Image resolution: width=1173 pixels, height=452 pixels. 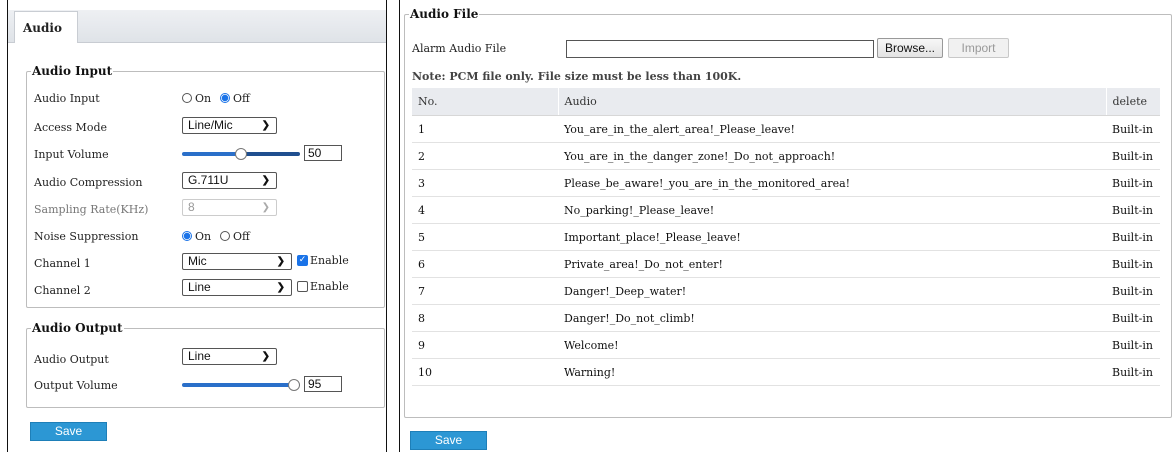 I want to click on channel1-select: Mic ❯, so click(x=237, y=261).